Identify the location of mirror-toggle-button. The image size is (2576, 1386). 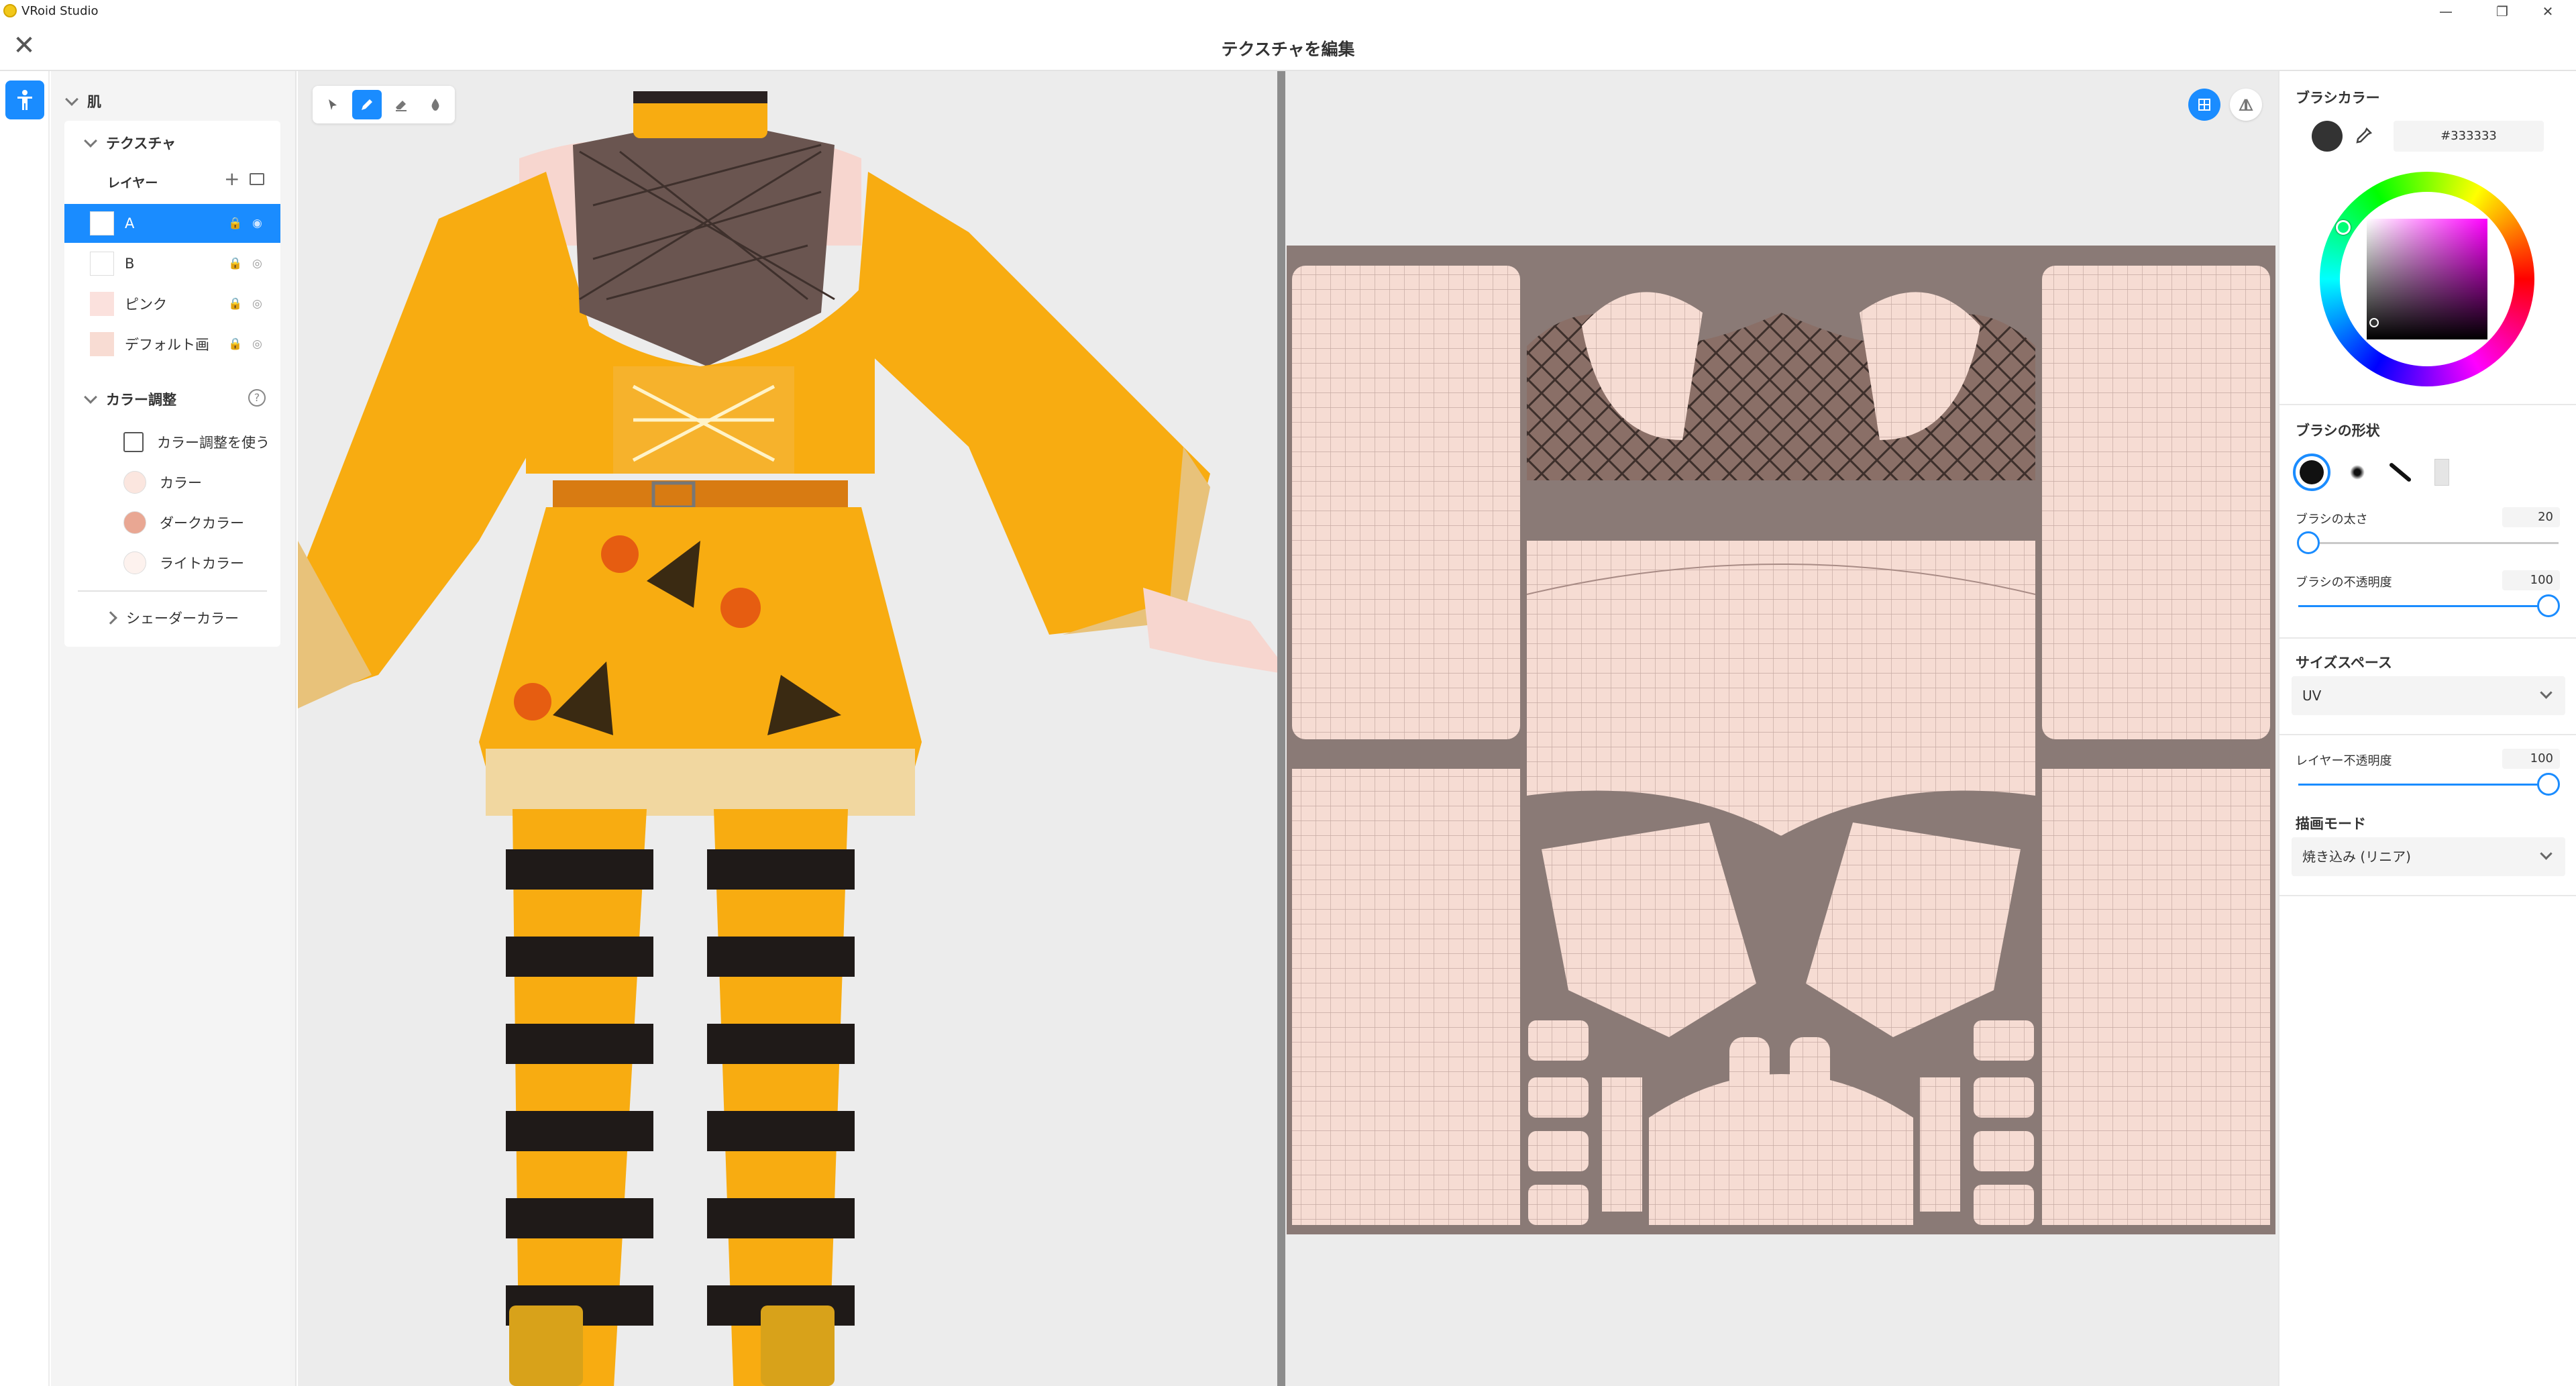
(2246, 105).